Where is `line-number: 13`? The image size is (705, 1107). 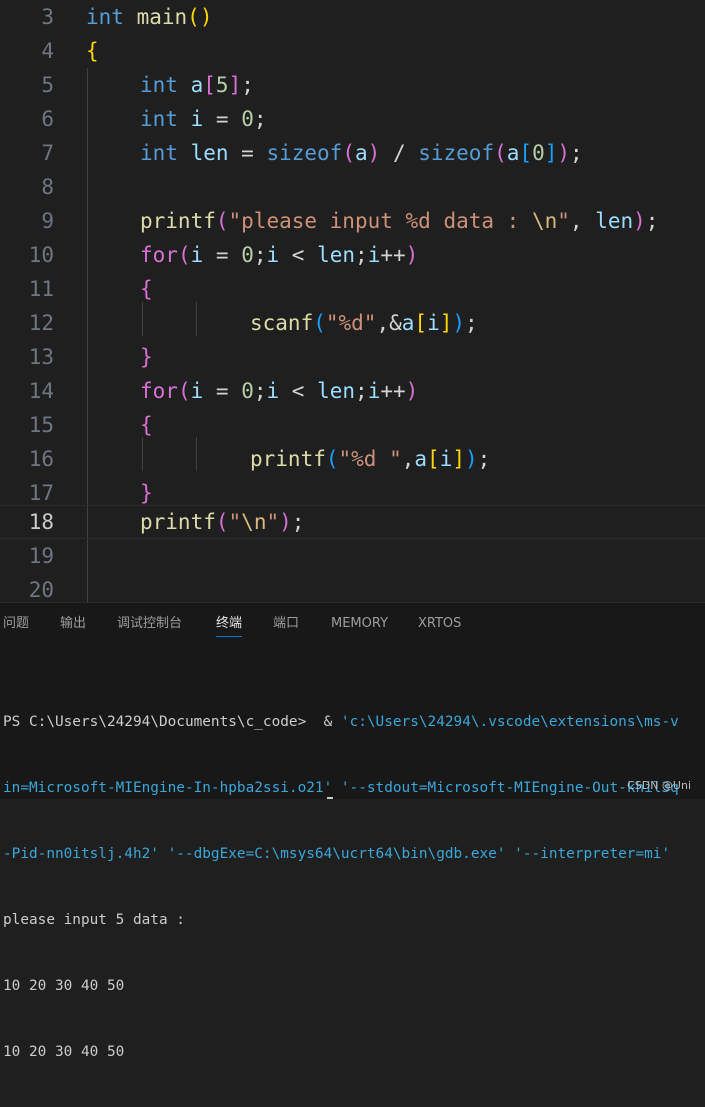 line-number: 13 is located at coordinates (41, 357).